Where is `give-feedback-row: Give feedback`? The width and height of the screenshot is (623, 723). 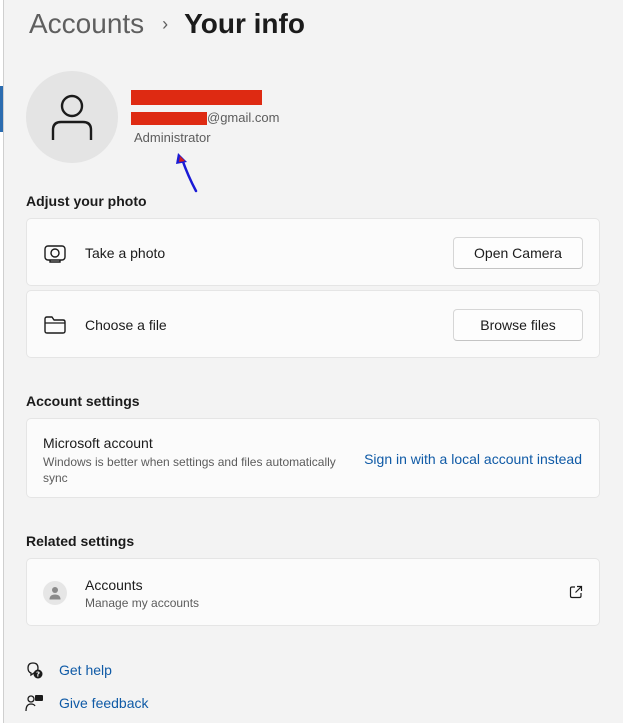
give-feedback-row: Give feedback is located at coordinates (86, 703).